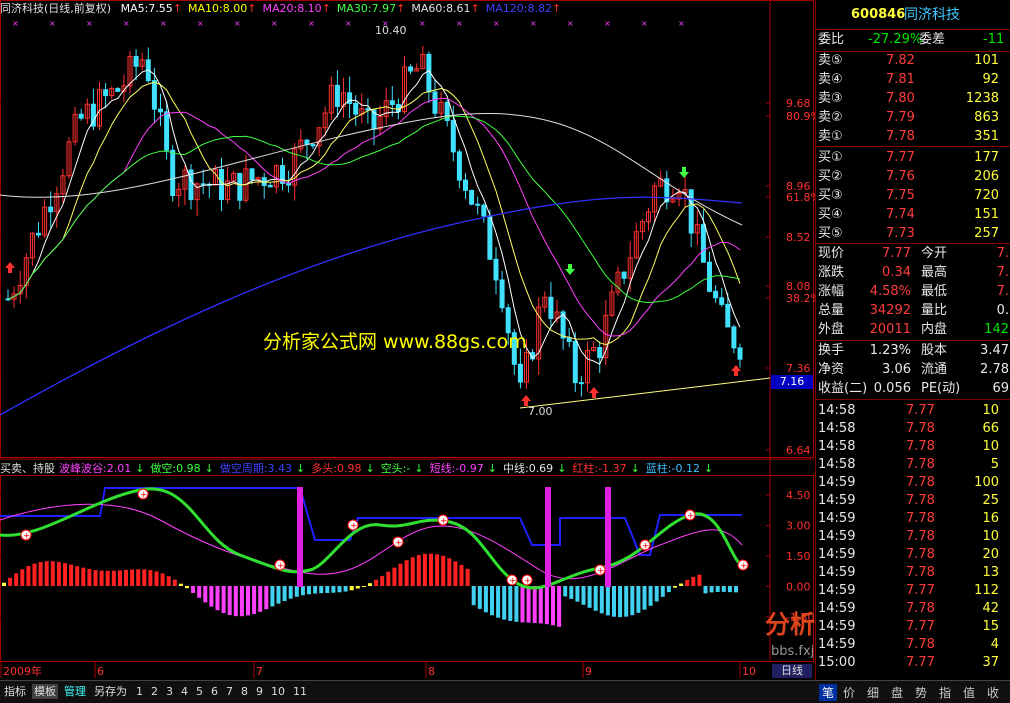 The width and height of the screenshot is (1010, 703). What do you see at coordinates (75, 691) in the screenshot?
I see `toolbar-button: 管理` at bounding box center [75, 691].